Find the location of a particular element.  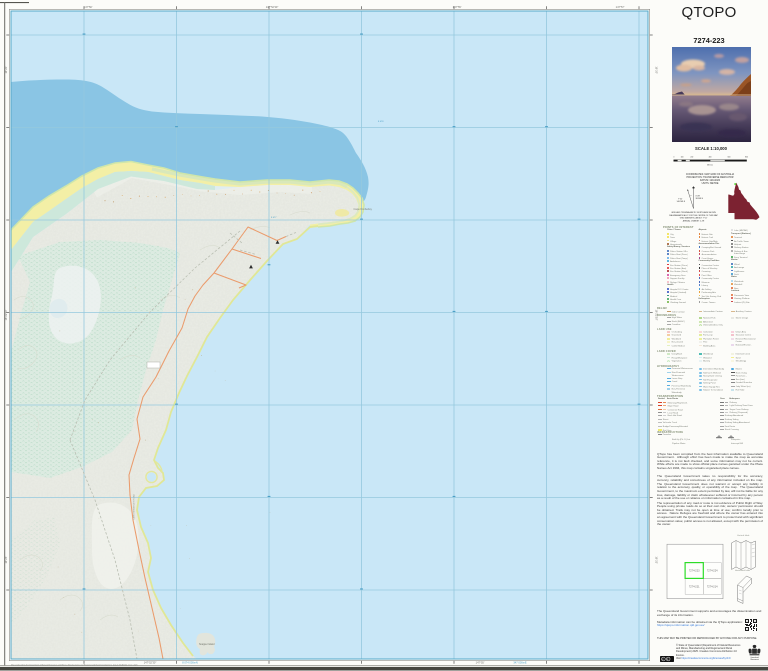

svg-text: GRID MAGNETIC ANGLE: 7°52' is located at coordinates (694, 218).